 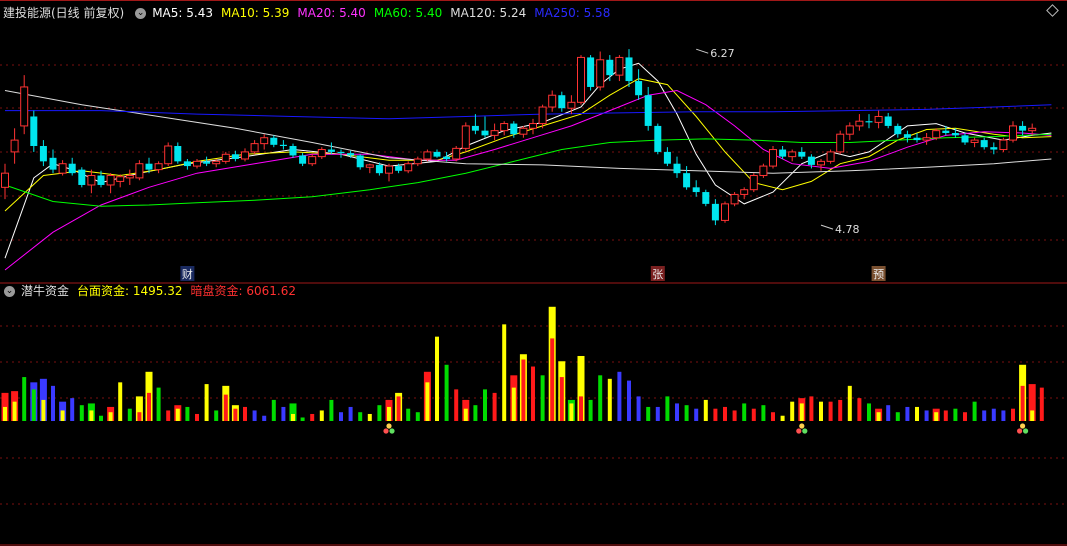 I want to click on ma60-line, so click(x=528, y=170).